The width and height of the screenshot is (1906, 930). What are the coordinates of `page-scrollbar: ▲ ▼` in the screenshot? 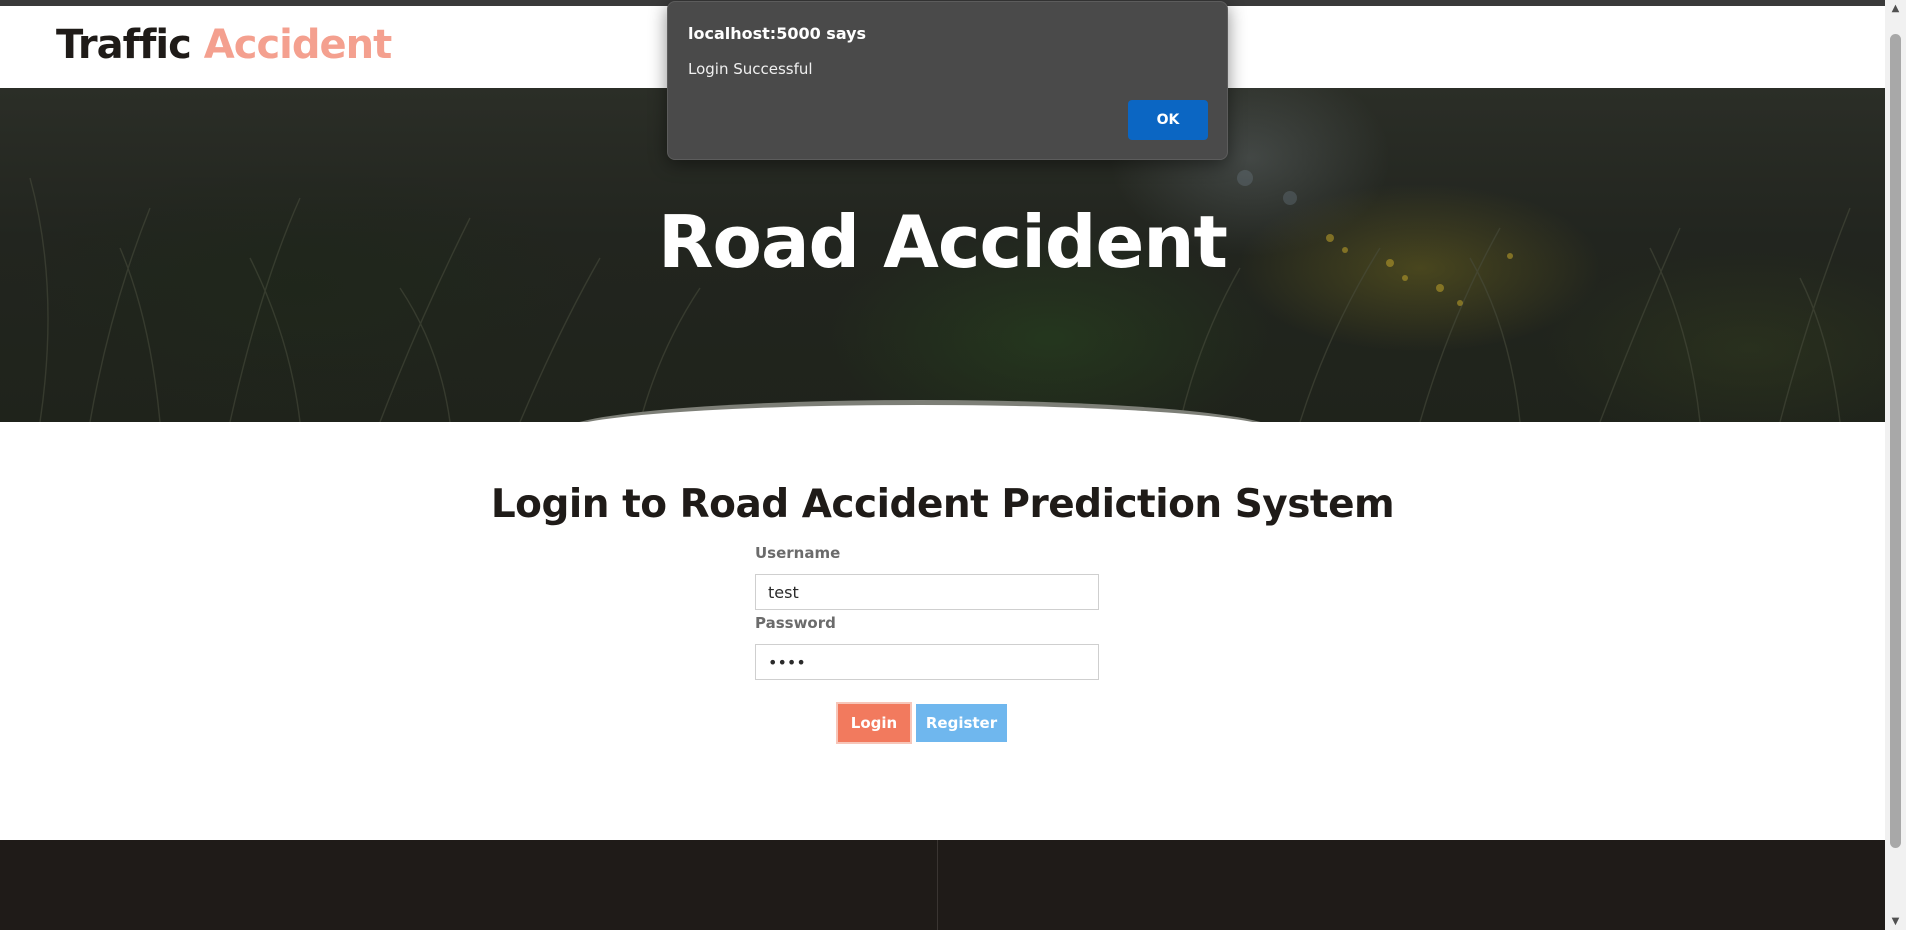 It's located at (1895, 465).